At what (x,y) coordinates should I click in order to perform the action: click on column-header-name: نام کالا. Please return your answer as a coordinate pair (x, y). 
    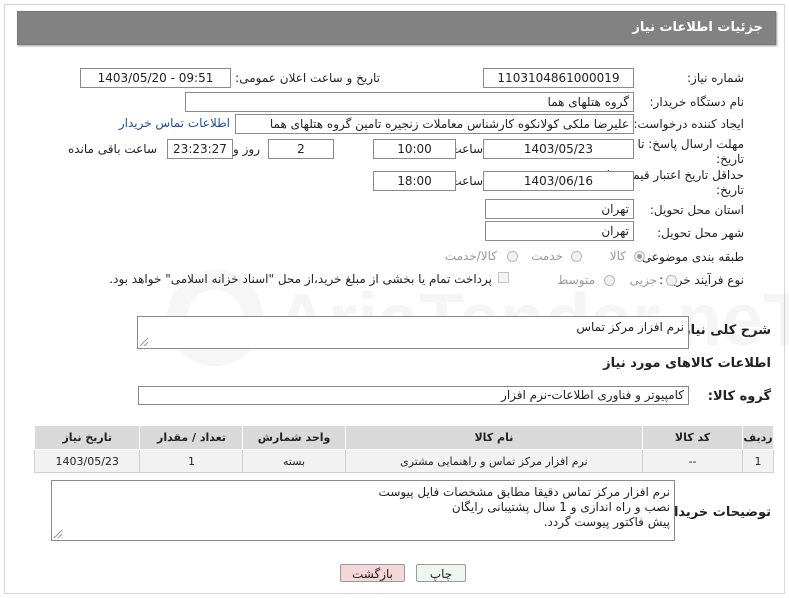
    Looking at the image, I should click on (494, 437).